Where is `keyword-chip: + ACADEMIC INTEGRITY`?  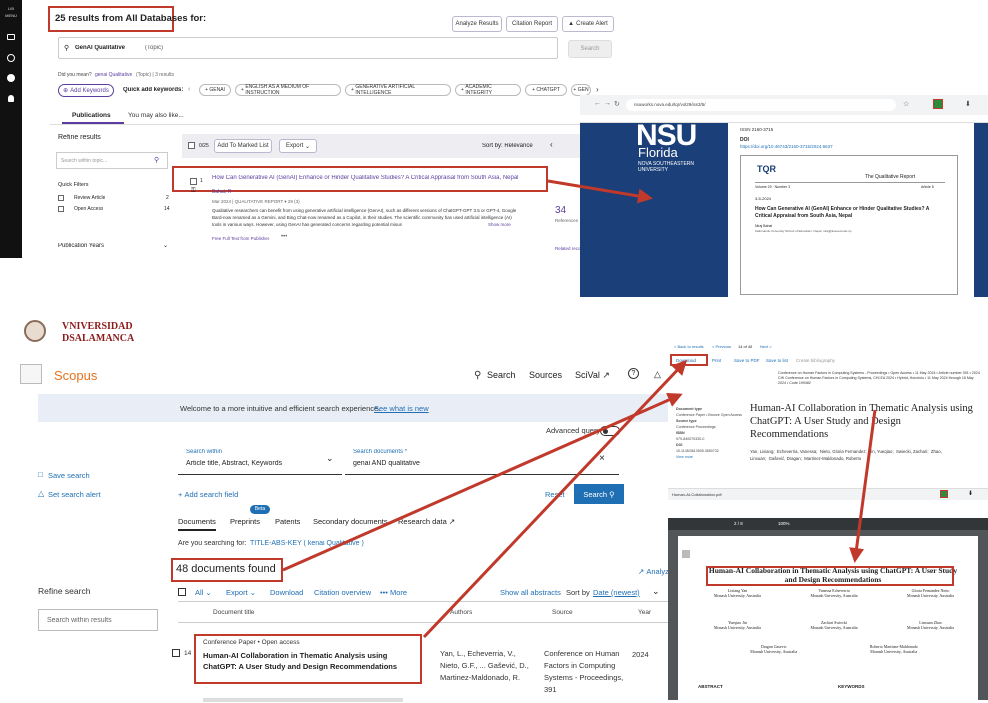
keyword-chip: + ACADEMIC INTEGRITY is located at coordinates (488, 90).